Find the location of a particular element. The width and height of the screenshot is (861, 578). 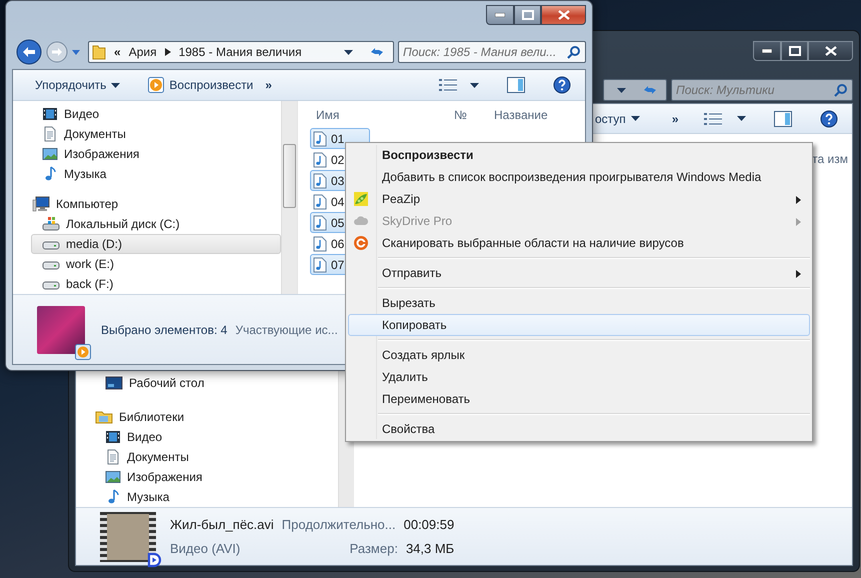

scrollbar is located at coordinates (289, 197).